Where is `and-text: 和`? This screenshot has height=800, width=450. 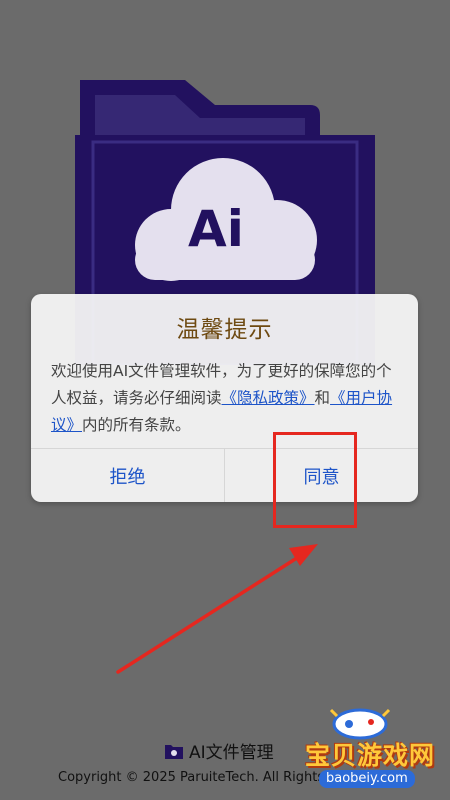
and-text: 和 is located at coordinates (322, 398).